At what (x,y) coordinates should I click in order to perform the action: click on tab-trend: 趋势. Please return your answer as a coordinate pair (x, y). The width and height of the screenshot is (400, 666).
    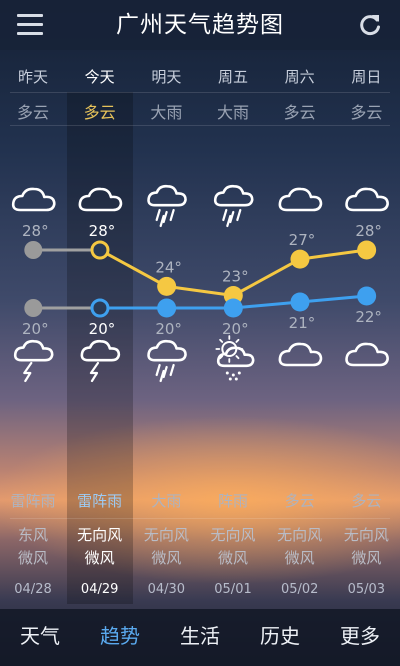
    Looking at the image, I should click on (120, 637).